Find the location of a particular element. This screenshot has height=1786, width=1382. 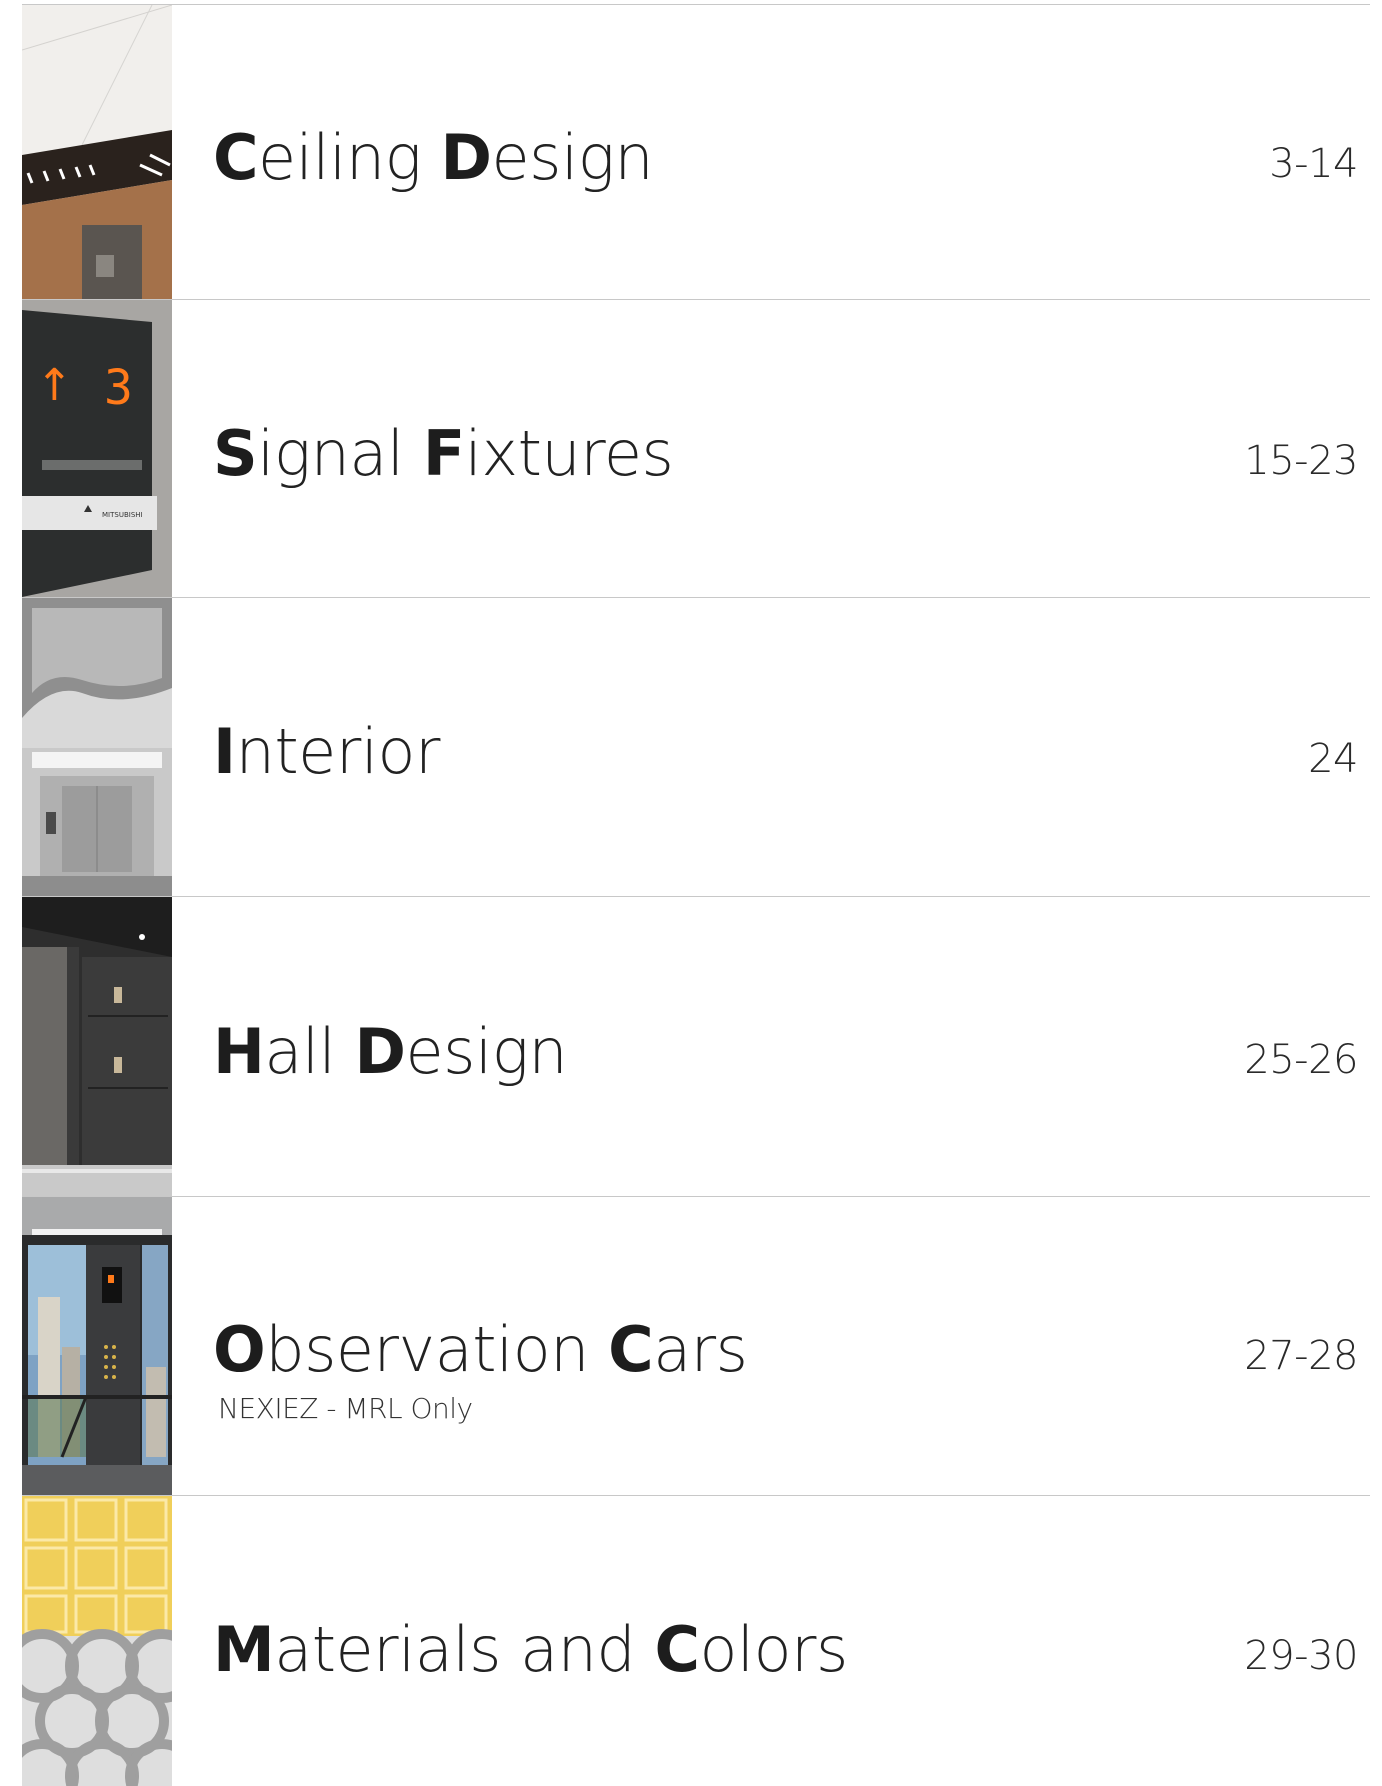

section-title: Observation Cars is located at coordinates (480, 1349).